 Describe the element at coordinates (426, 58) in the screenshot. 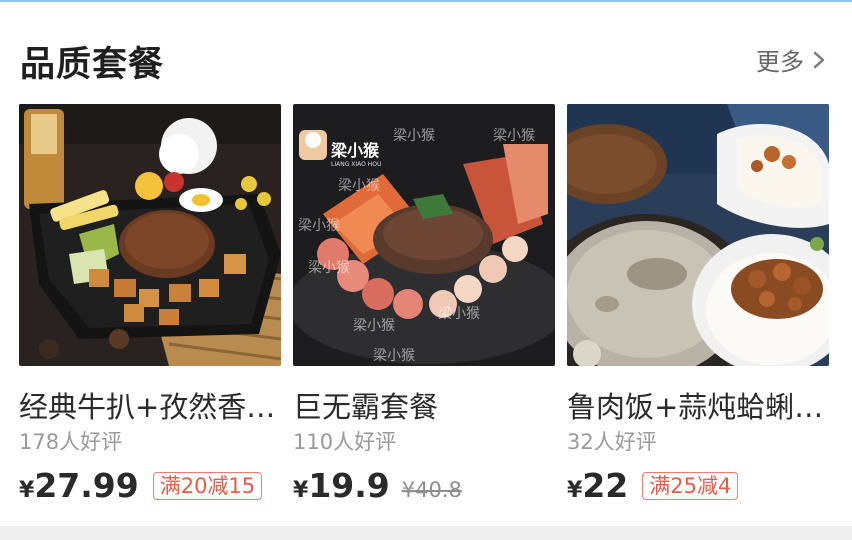

I see `section-header: 品质套餐 更多` at that location.